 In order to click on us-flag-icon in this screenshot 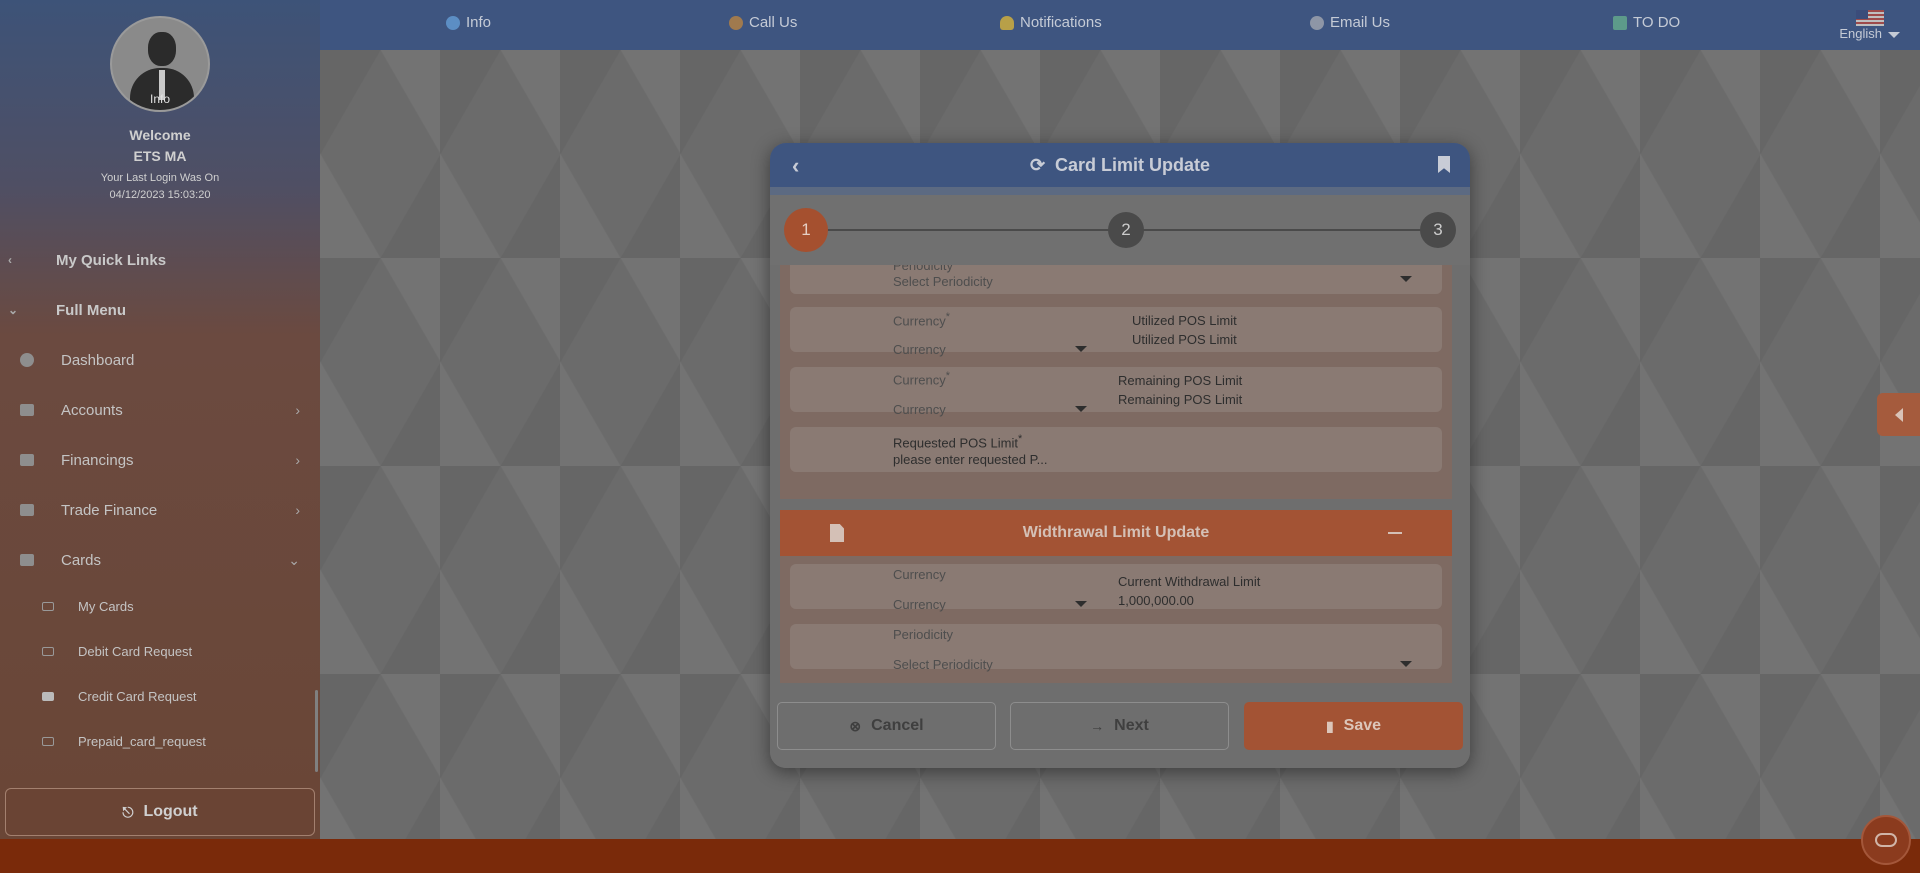, I will do `click(1869, 18)`.